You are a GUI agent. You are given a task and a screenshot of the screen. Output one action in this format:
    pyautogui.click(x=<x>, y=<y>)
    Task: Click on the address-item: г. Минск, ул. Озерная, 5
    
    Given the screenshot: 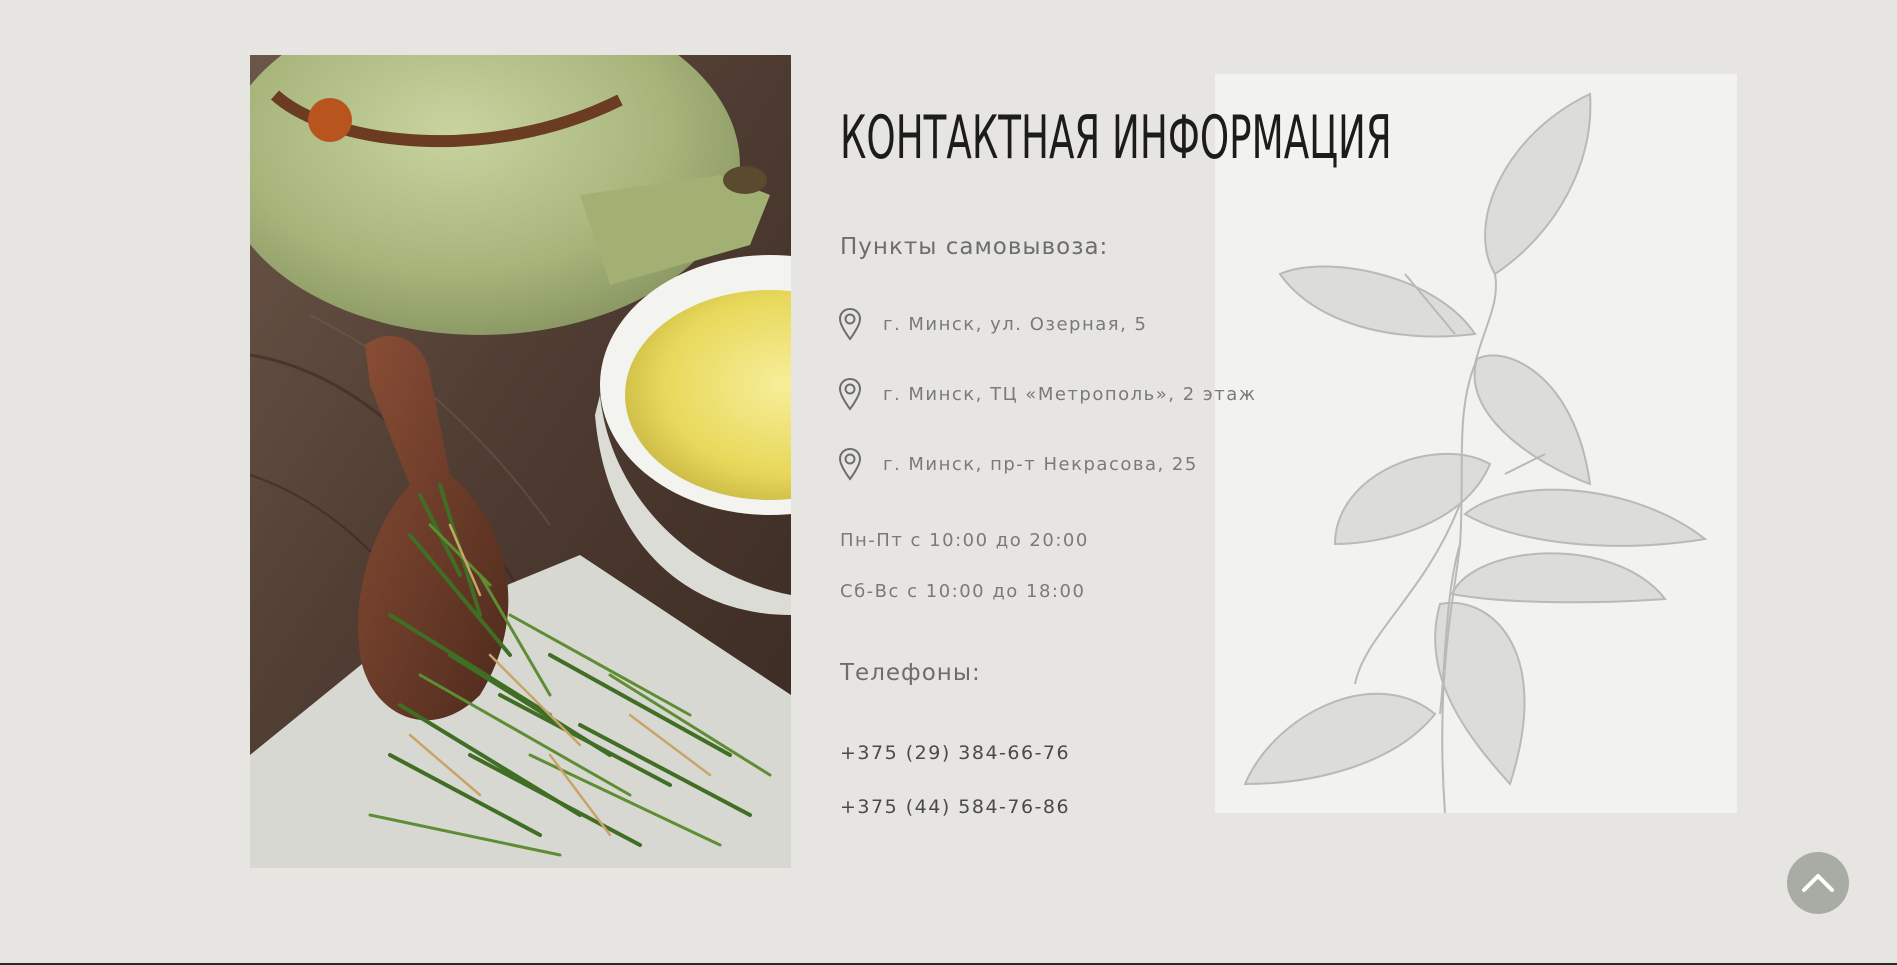 What is the action you would take?
    pyautogui.click(x=992, y=324)
    